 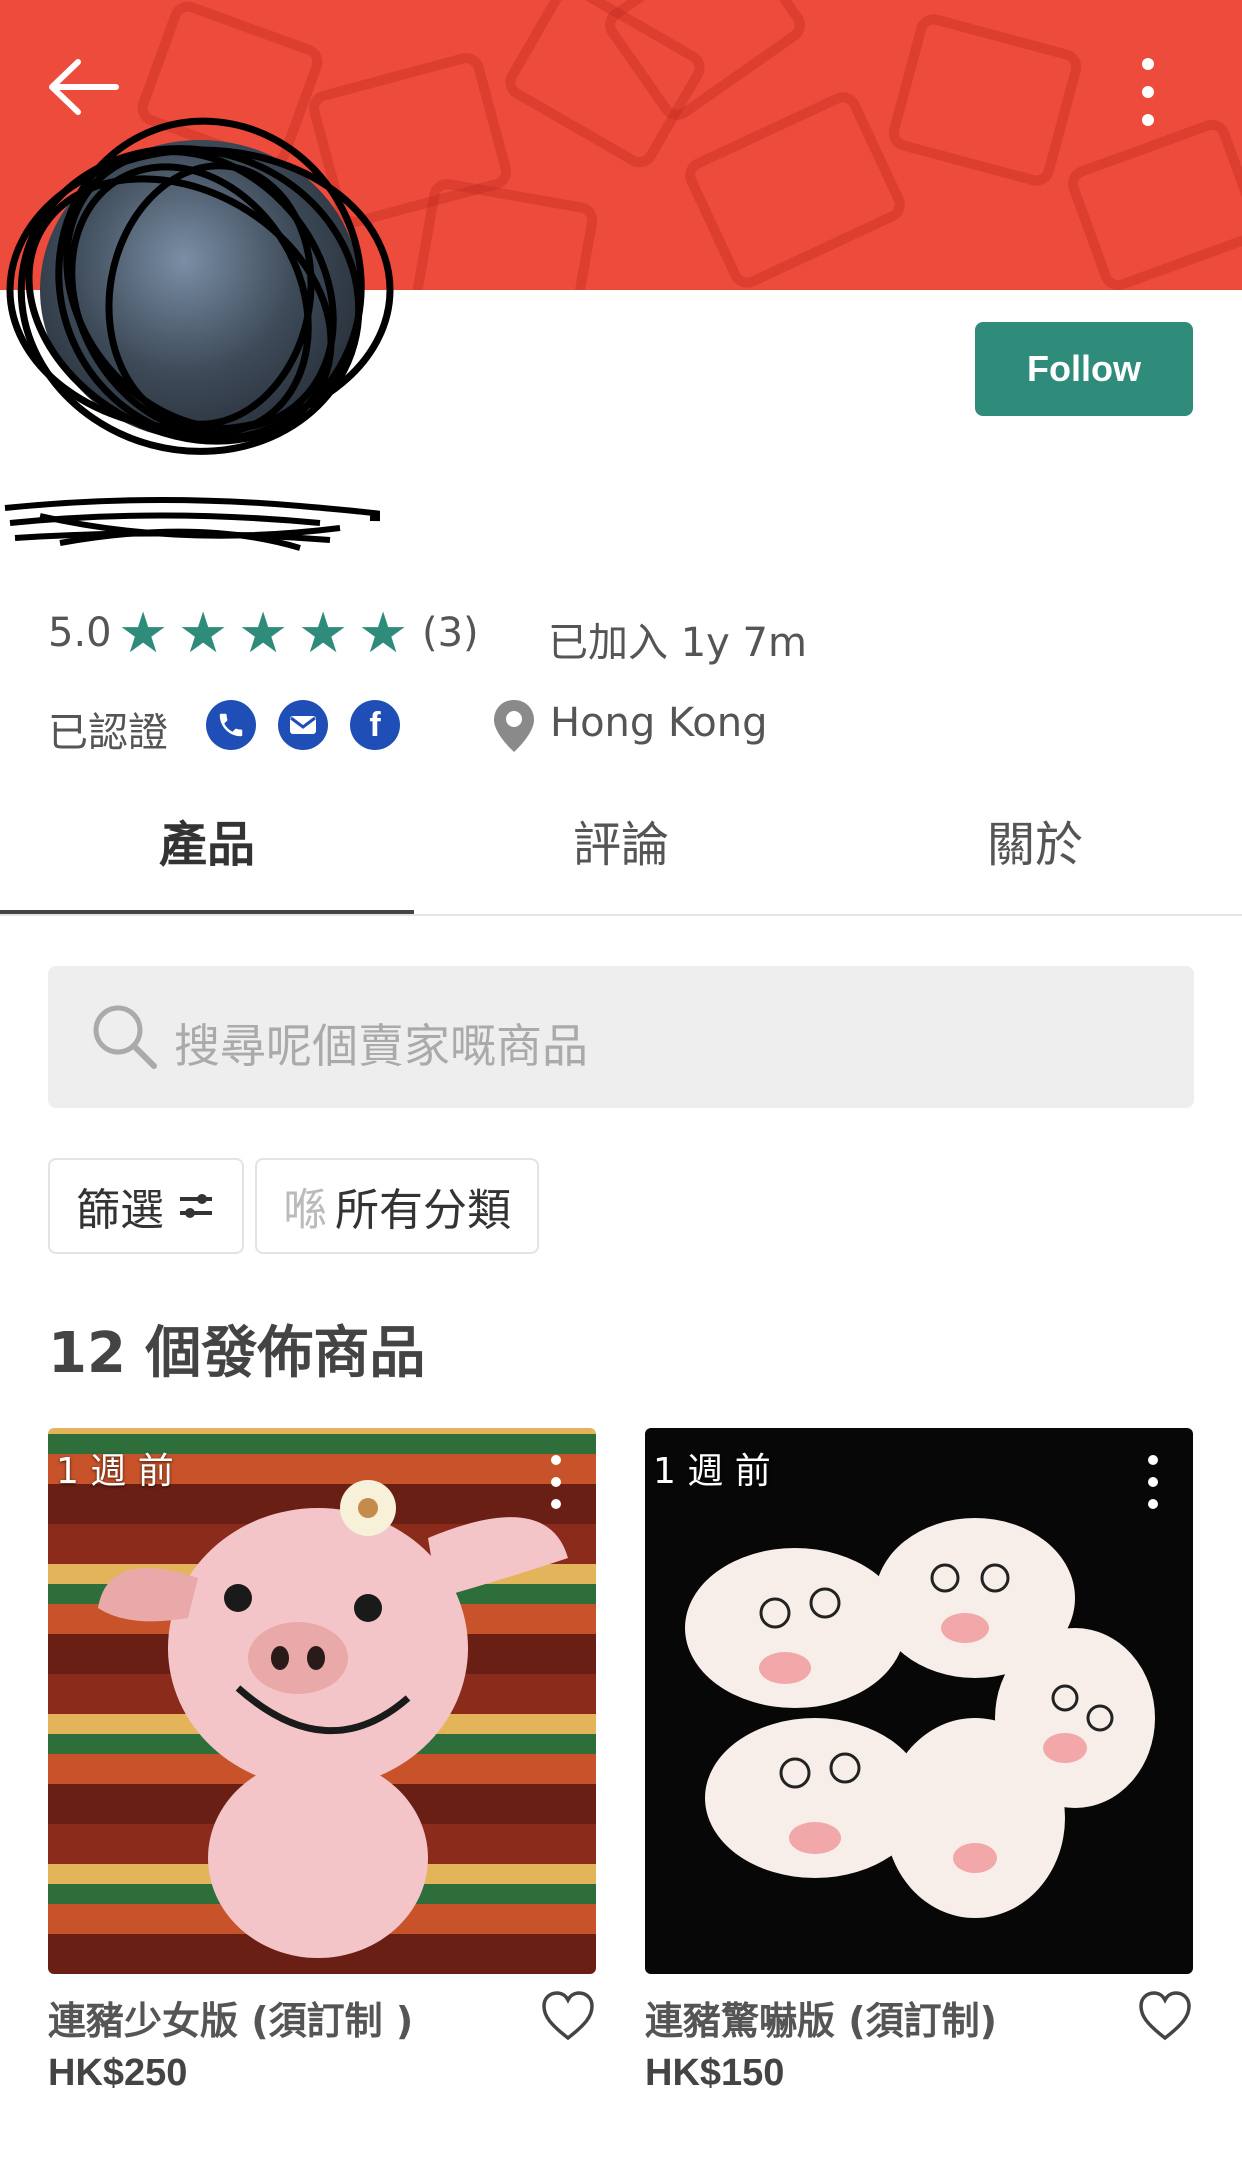 I want to click on tab-divider, so click(x=621, y=915).